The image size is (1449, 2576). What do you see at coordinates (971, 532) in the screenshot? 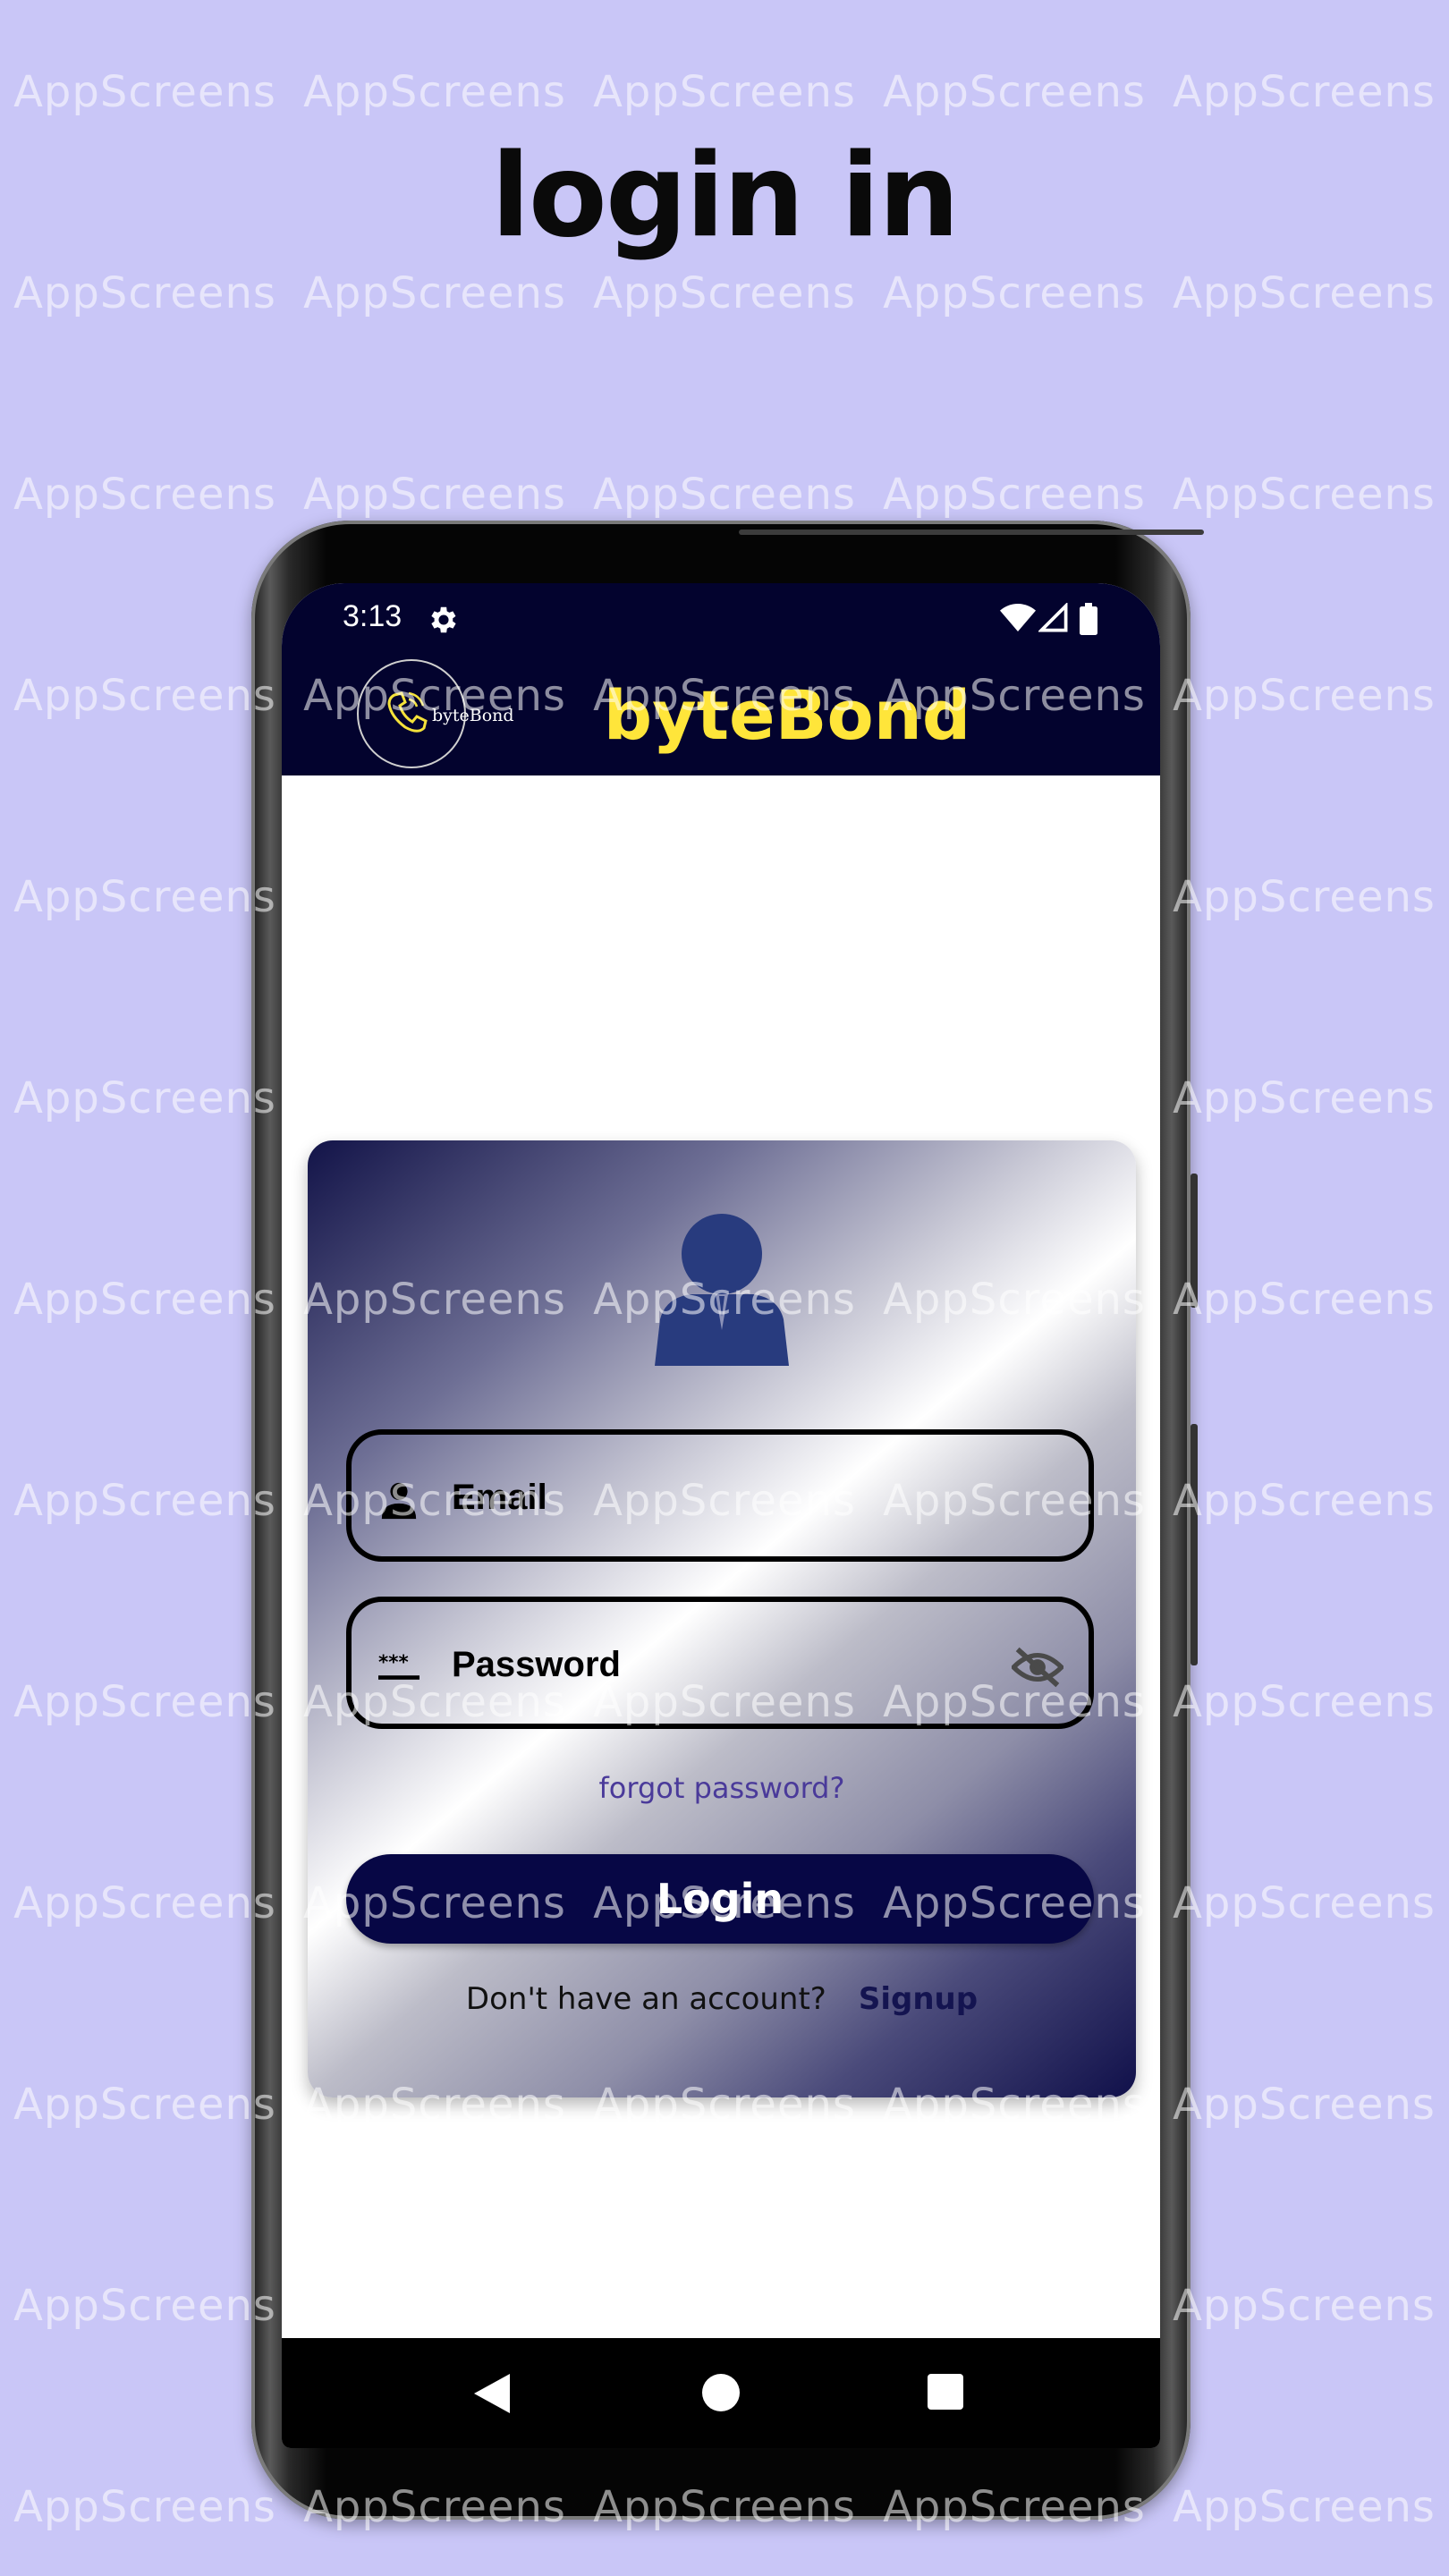
I see `phone-speaker` at bounding box center [971, 532].